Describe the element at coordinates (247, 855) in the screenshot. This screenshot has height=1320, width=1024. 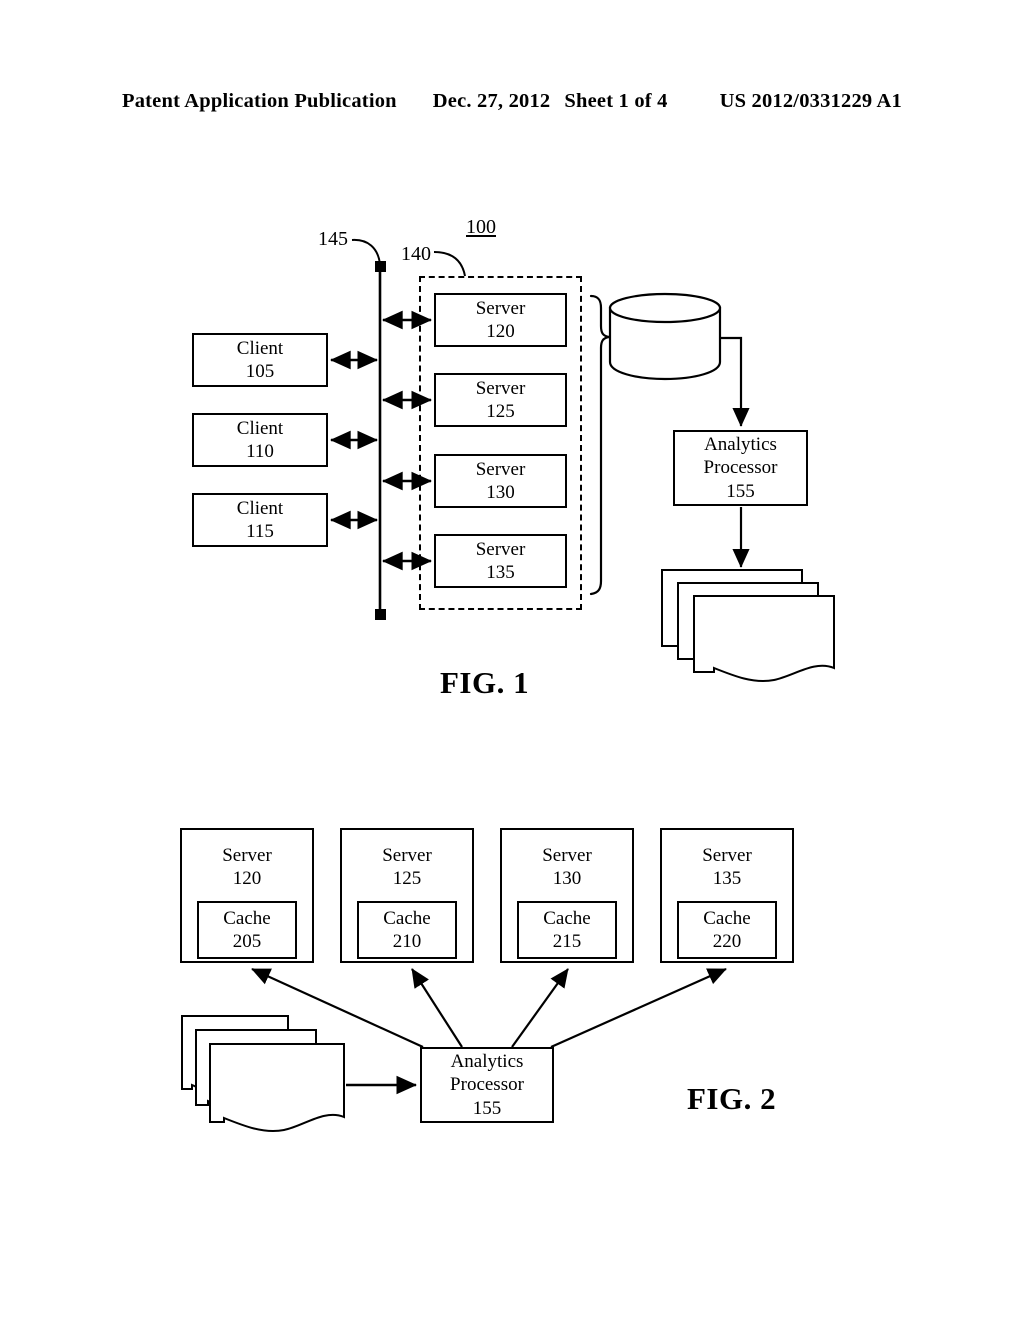
I see `fig2-server-120-name: Server` at that location.